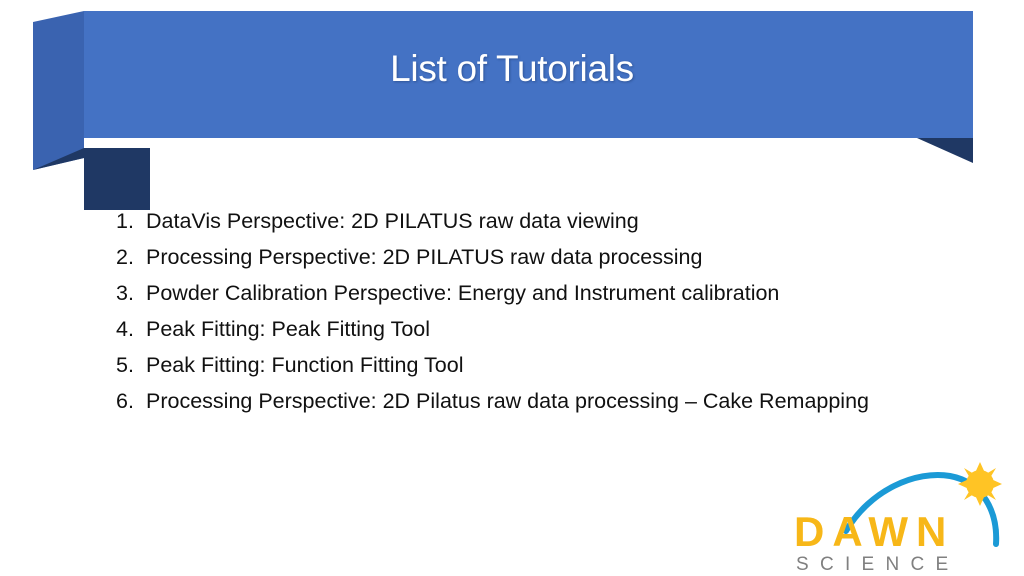  Describe the element at coordinates (305, 365) in the screenshot. I see `list-item-label: Peak Fitting: Function Fitting Tool` at that location.